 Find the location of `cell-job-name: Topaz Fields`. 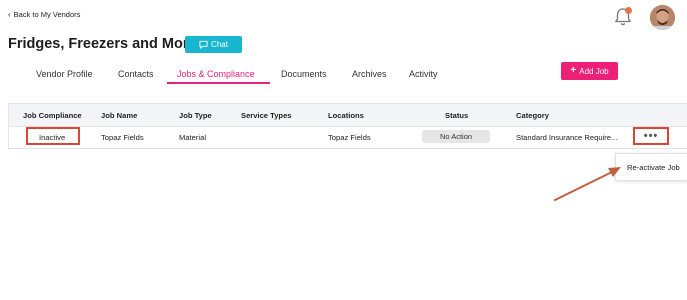

cell-job-name: Topaz Fields is located at coordinates (122, 137).